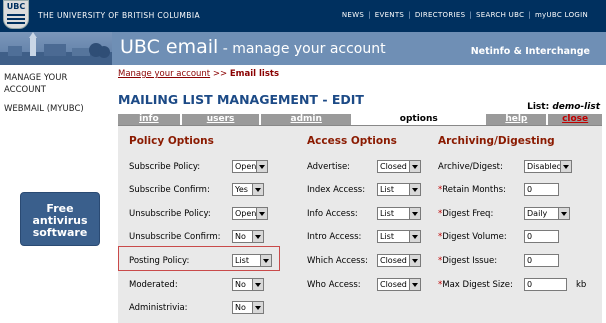  What do you see at coordinates (399, 213) in the screenshot?
I see `info-access-select: List` at bounding box center [399, 213].